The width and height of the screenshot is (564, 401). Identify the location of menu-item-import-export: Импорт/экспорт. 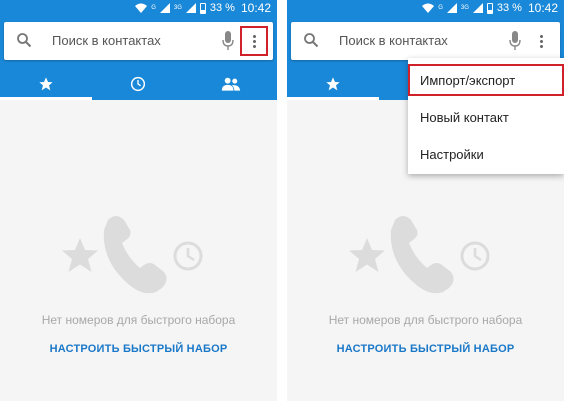
(486, 80).